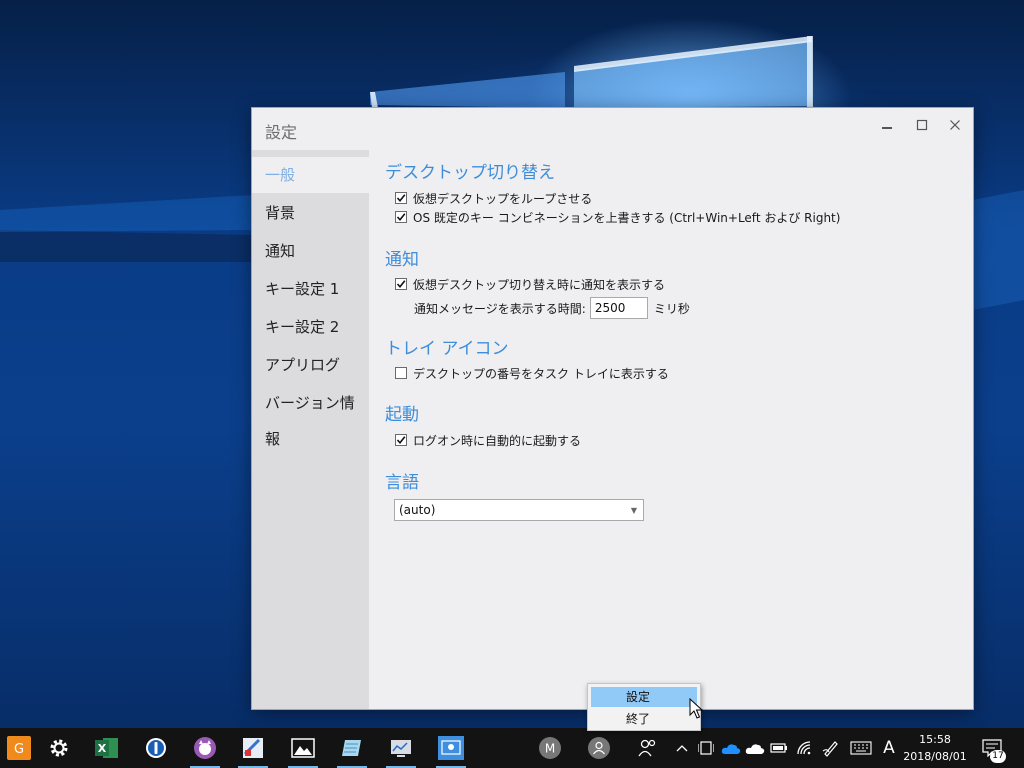 Image resolution: width=1024 pixels, height=768 pixels. Describe the element at coordinates (310, 416) in the screenshot. I see `sidebar-item-version-info: バージョン情報` at that location.